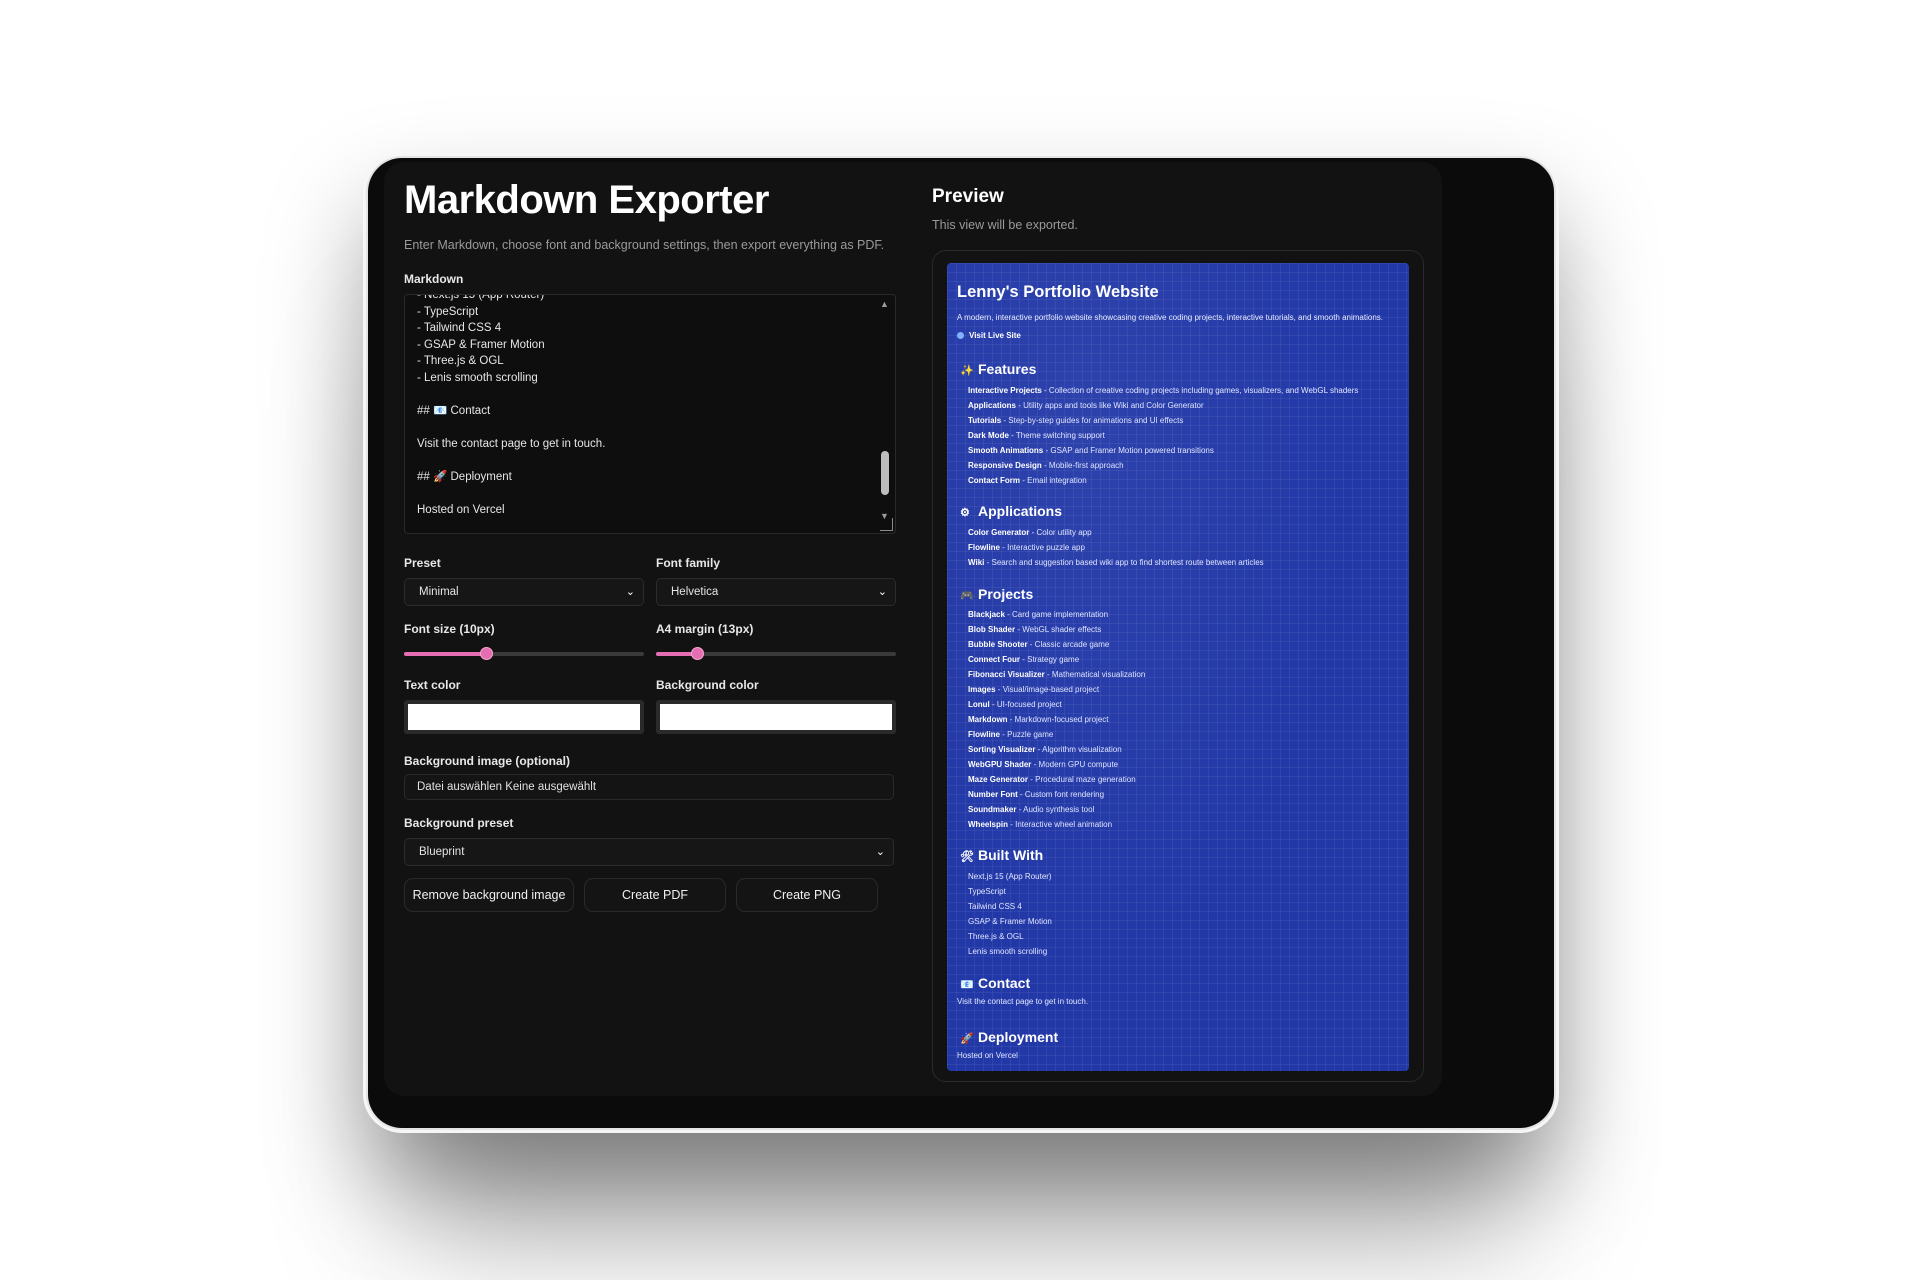  Describe the element at coordinates (1042, 547) in the screenshot. I see `list-item-desc: - Interactive puzzle app` at that location.